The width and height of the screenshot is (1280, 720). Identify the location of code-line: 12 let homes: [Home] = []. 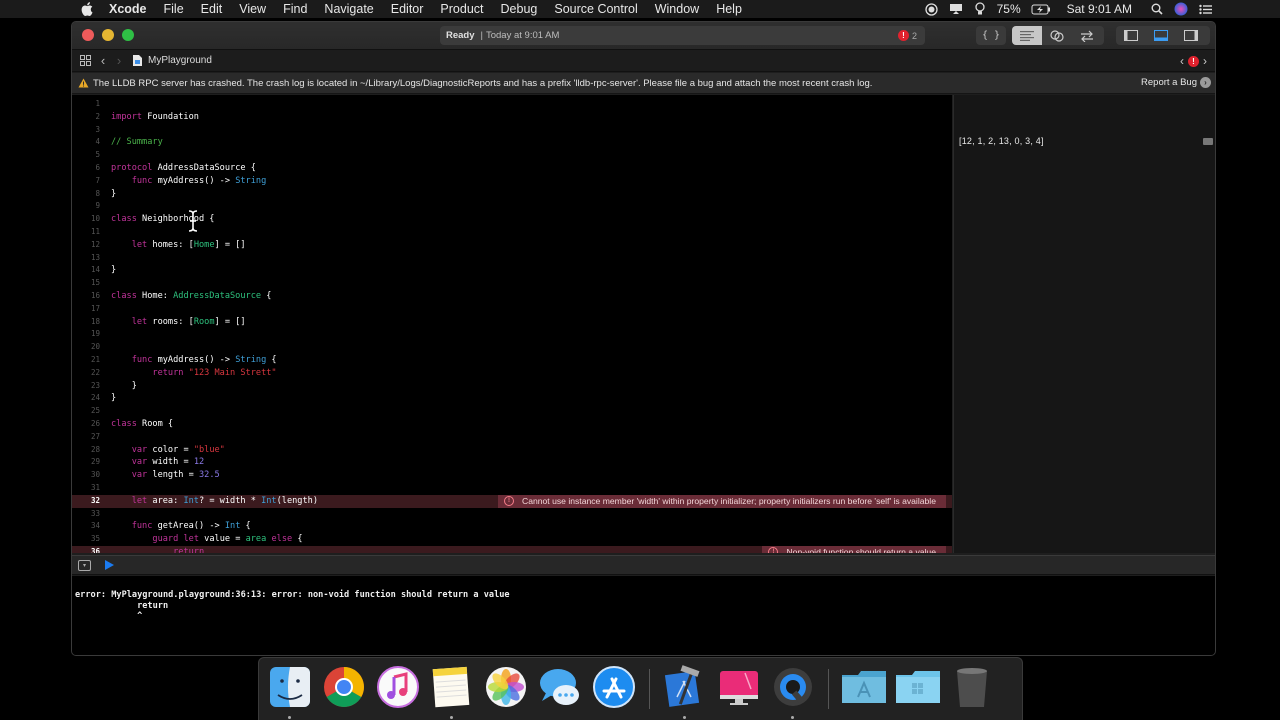
(512, 245).